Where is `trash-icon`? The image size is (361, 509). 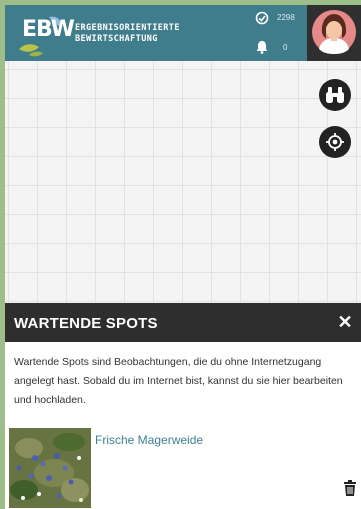
trash-icon is located at coordinates (350, 488).